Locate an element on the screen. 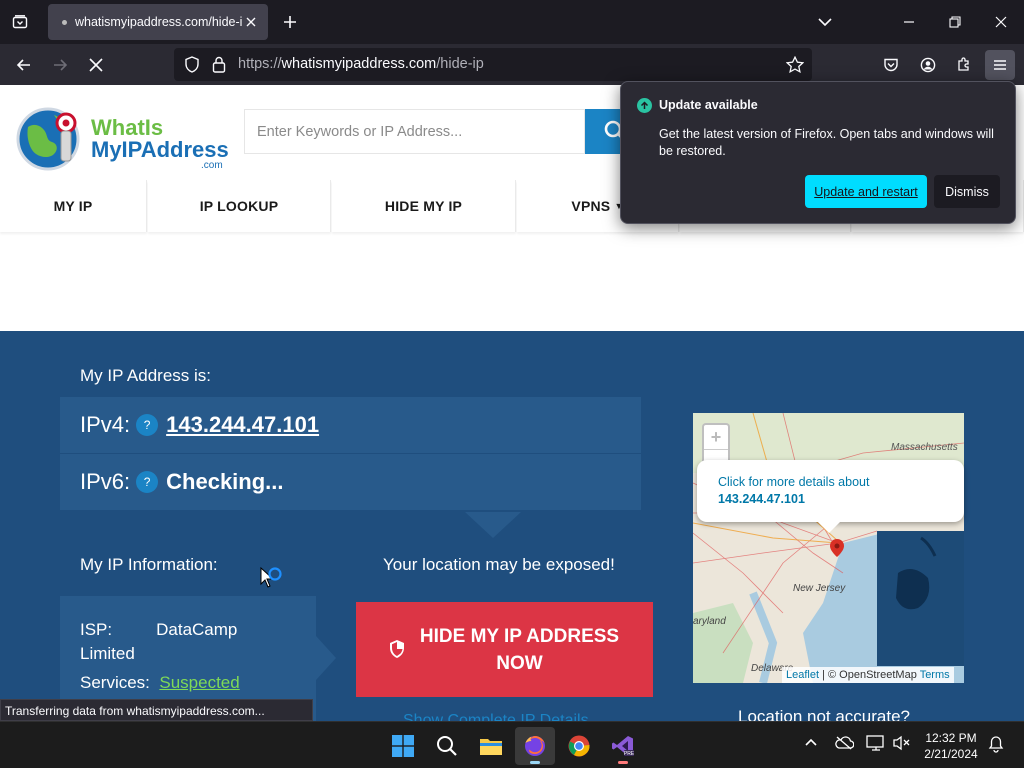 This screenshot has height=768, width=1024. app-menu-hamburger-icon is located at coordinates (1000, 65).